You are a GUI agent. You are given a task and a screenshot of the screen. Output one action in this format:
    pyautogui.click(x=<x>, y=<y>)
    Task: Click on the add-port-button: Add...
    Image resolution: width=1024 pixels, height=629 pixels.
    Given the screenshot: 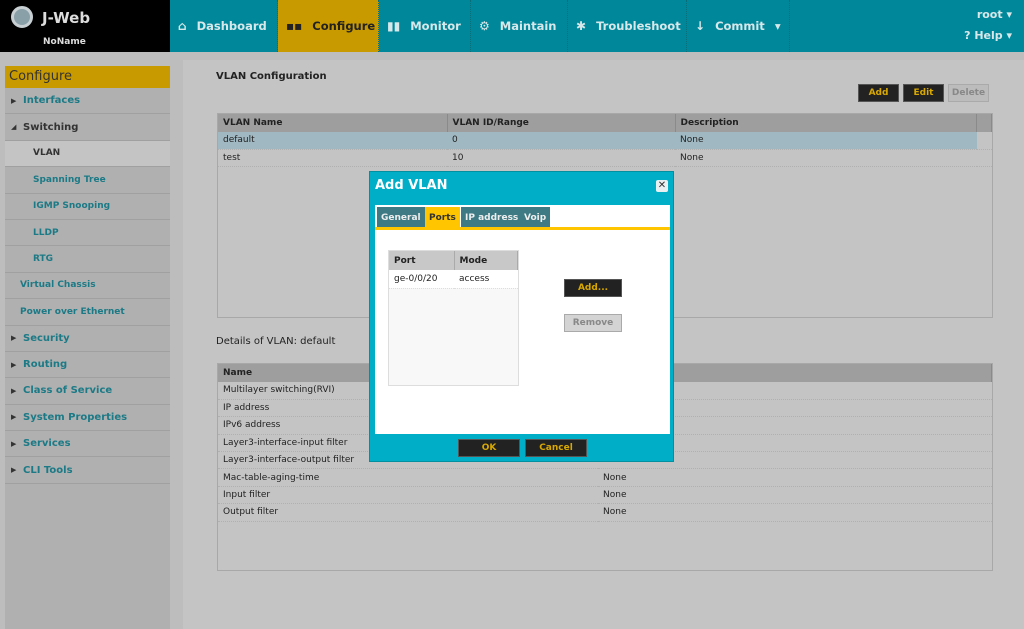 What is the action you would take?
    pyautogui.click(x=593, y=288)
    